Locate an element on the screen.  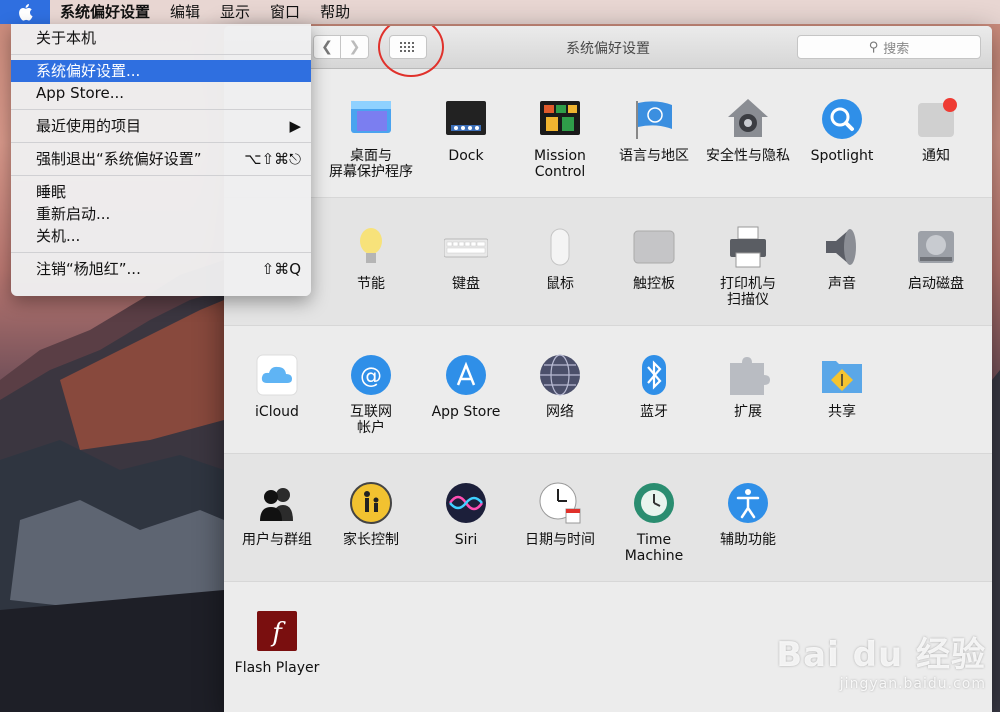
pane-sharing: 共享 is located at coordinates (842, 386).